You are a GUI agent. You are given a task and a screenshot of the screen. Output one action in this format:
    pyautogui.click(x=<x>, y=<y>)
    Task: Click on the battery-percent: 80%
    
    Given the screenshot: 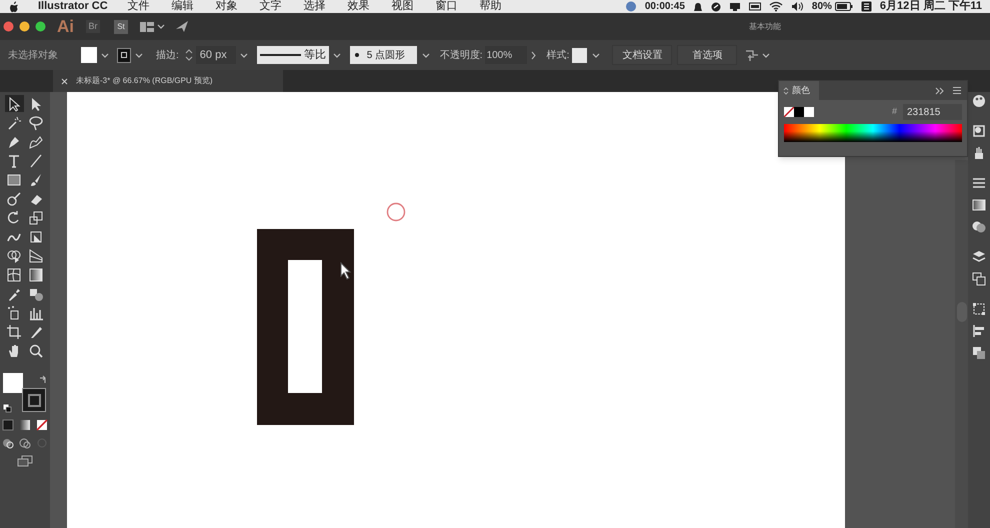 What is the action you would take?
    pyautogui.click(x=822, y=7)
    